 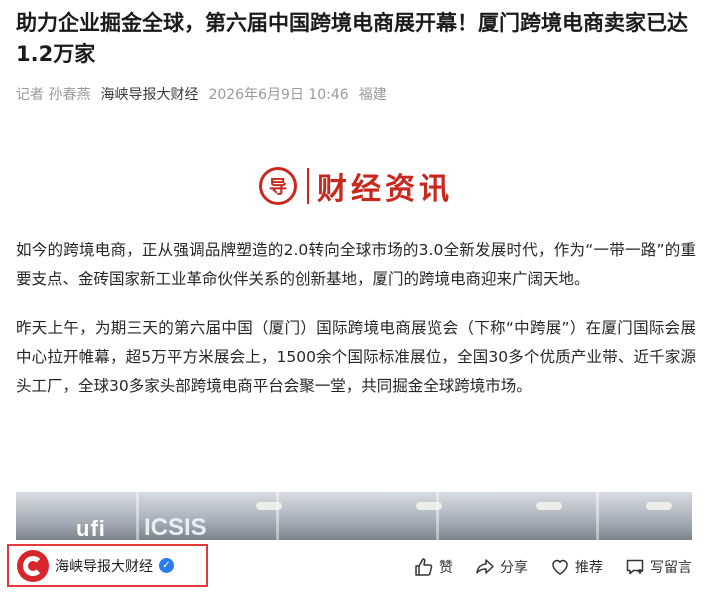 I want to click on location: 福建, so click(x=372, y=95).